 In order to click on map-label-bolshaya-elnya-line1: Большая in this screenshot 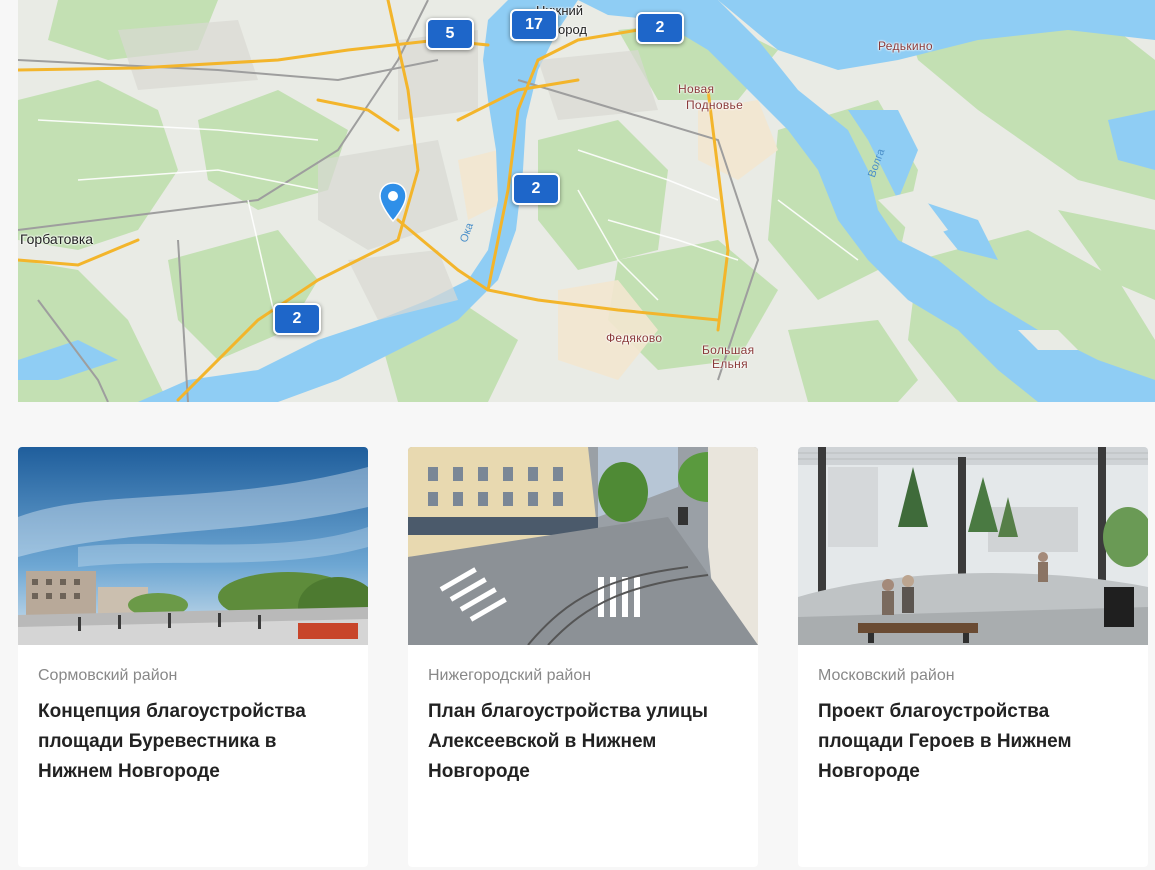, I will do `click(728, 350)`.